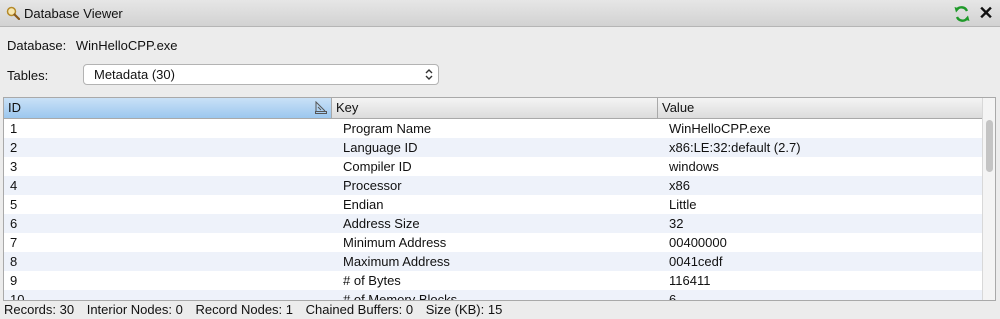 Image resolution: width=1000 pixels, height=319 pixels. What do you see at coordinates (493, 295) in the screenshot?
I see `table-row: 10 # of Memory Blocks 6` at bounding box center [493, 295].